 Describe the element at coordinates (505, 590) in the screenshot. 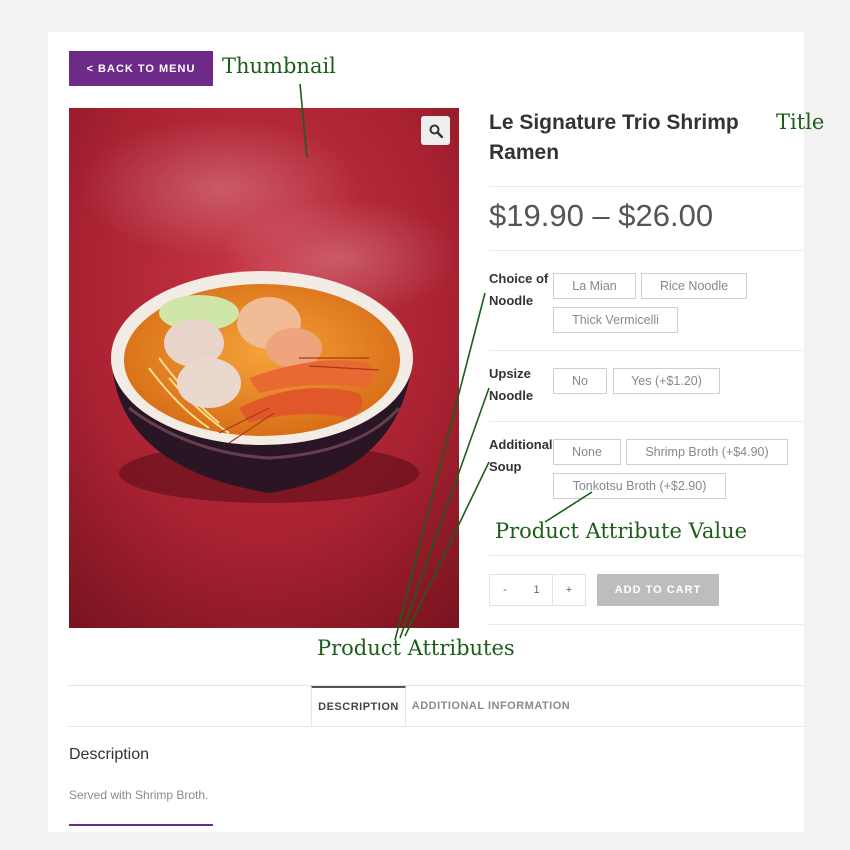

I see `quantity-minus-button: -` at that location.